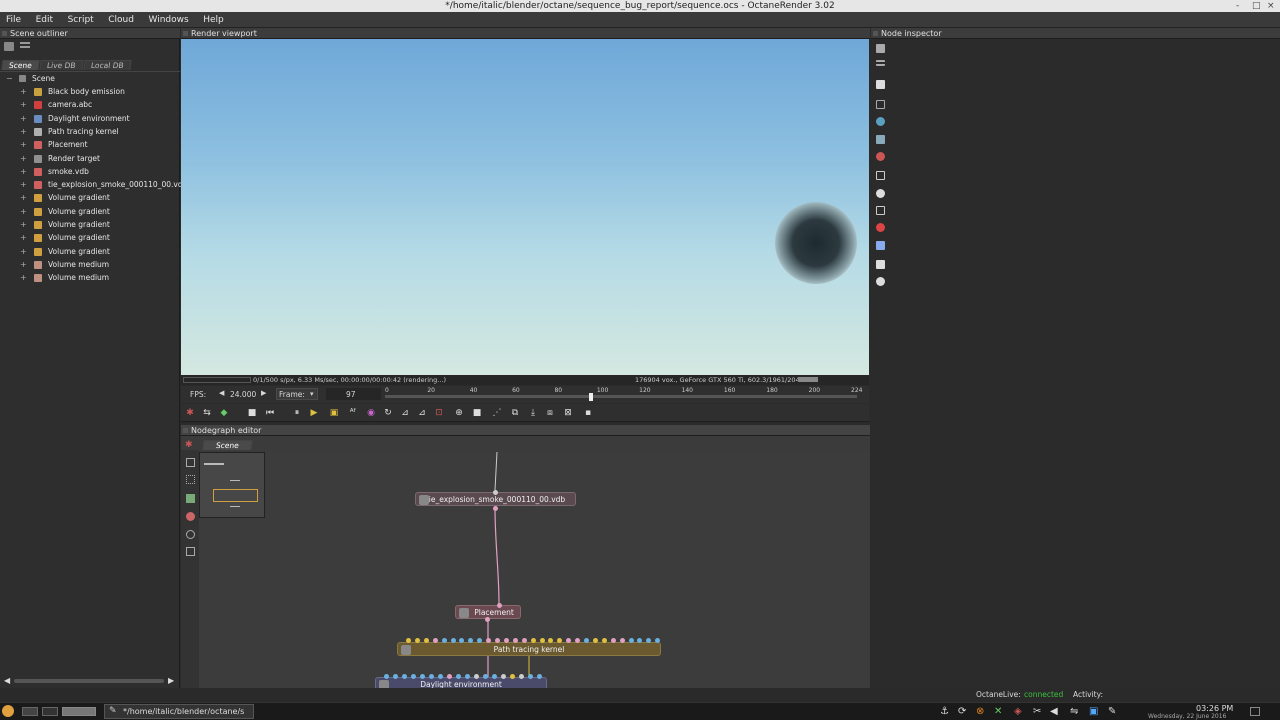 Image resolution: width=1280 pixels, height=720 pixels. Describe the element at coordinates (529, 649) in the screenshot. I see `node-path-tracing-kernel: Path tracing kernel` at that location.